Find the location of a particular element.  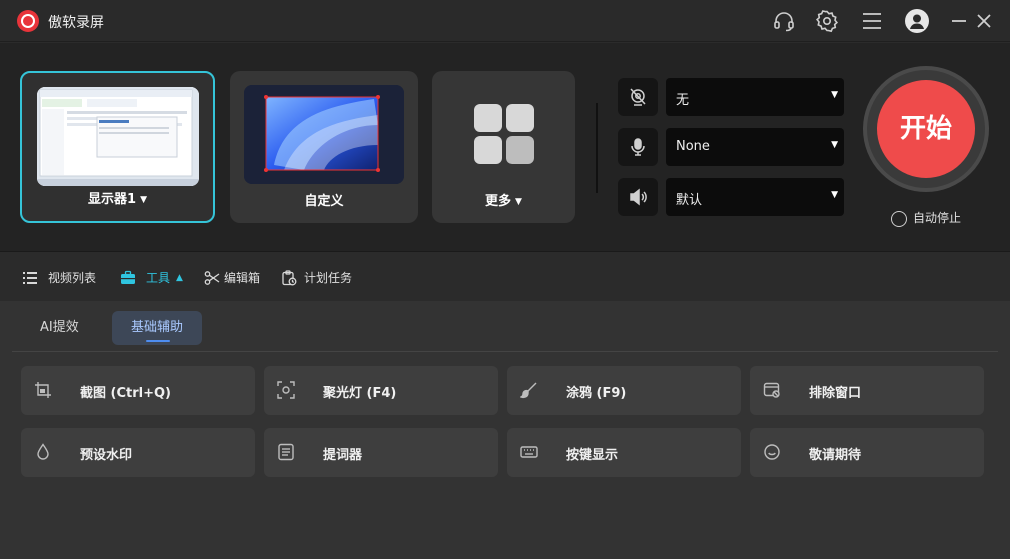

headset-support-icon is located at coordinates (784, 21).